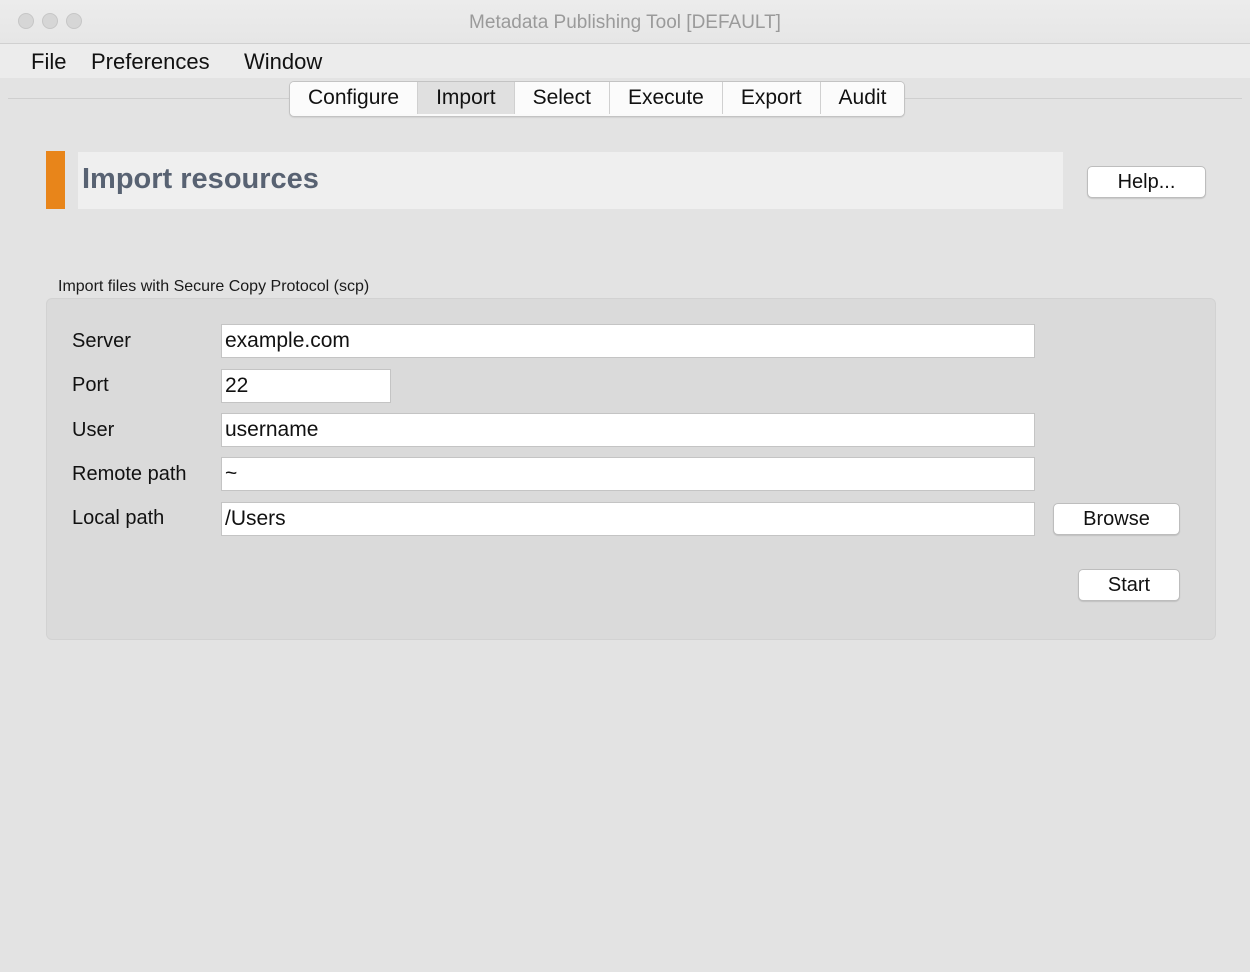 This screenshot has height=972, width=1250. I want to click on window-title: Metadata Publishing Tool [DEFAULT], so click(625, 22).